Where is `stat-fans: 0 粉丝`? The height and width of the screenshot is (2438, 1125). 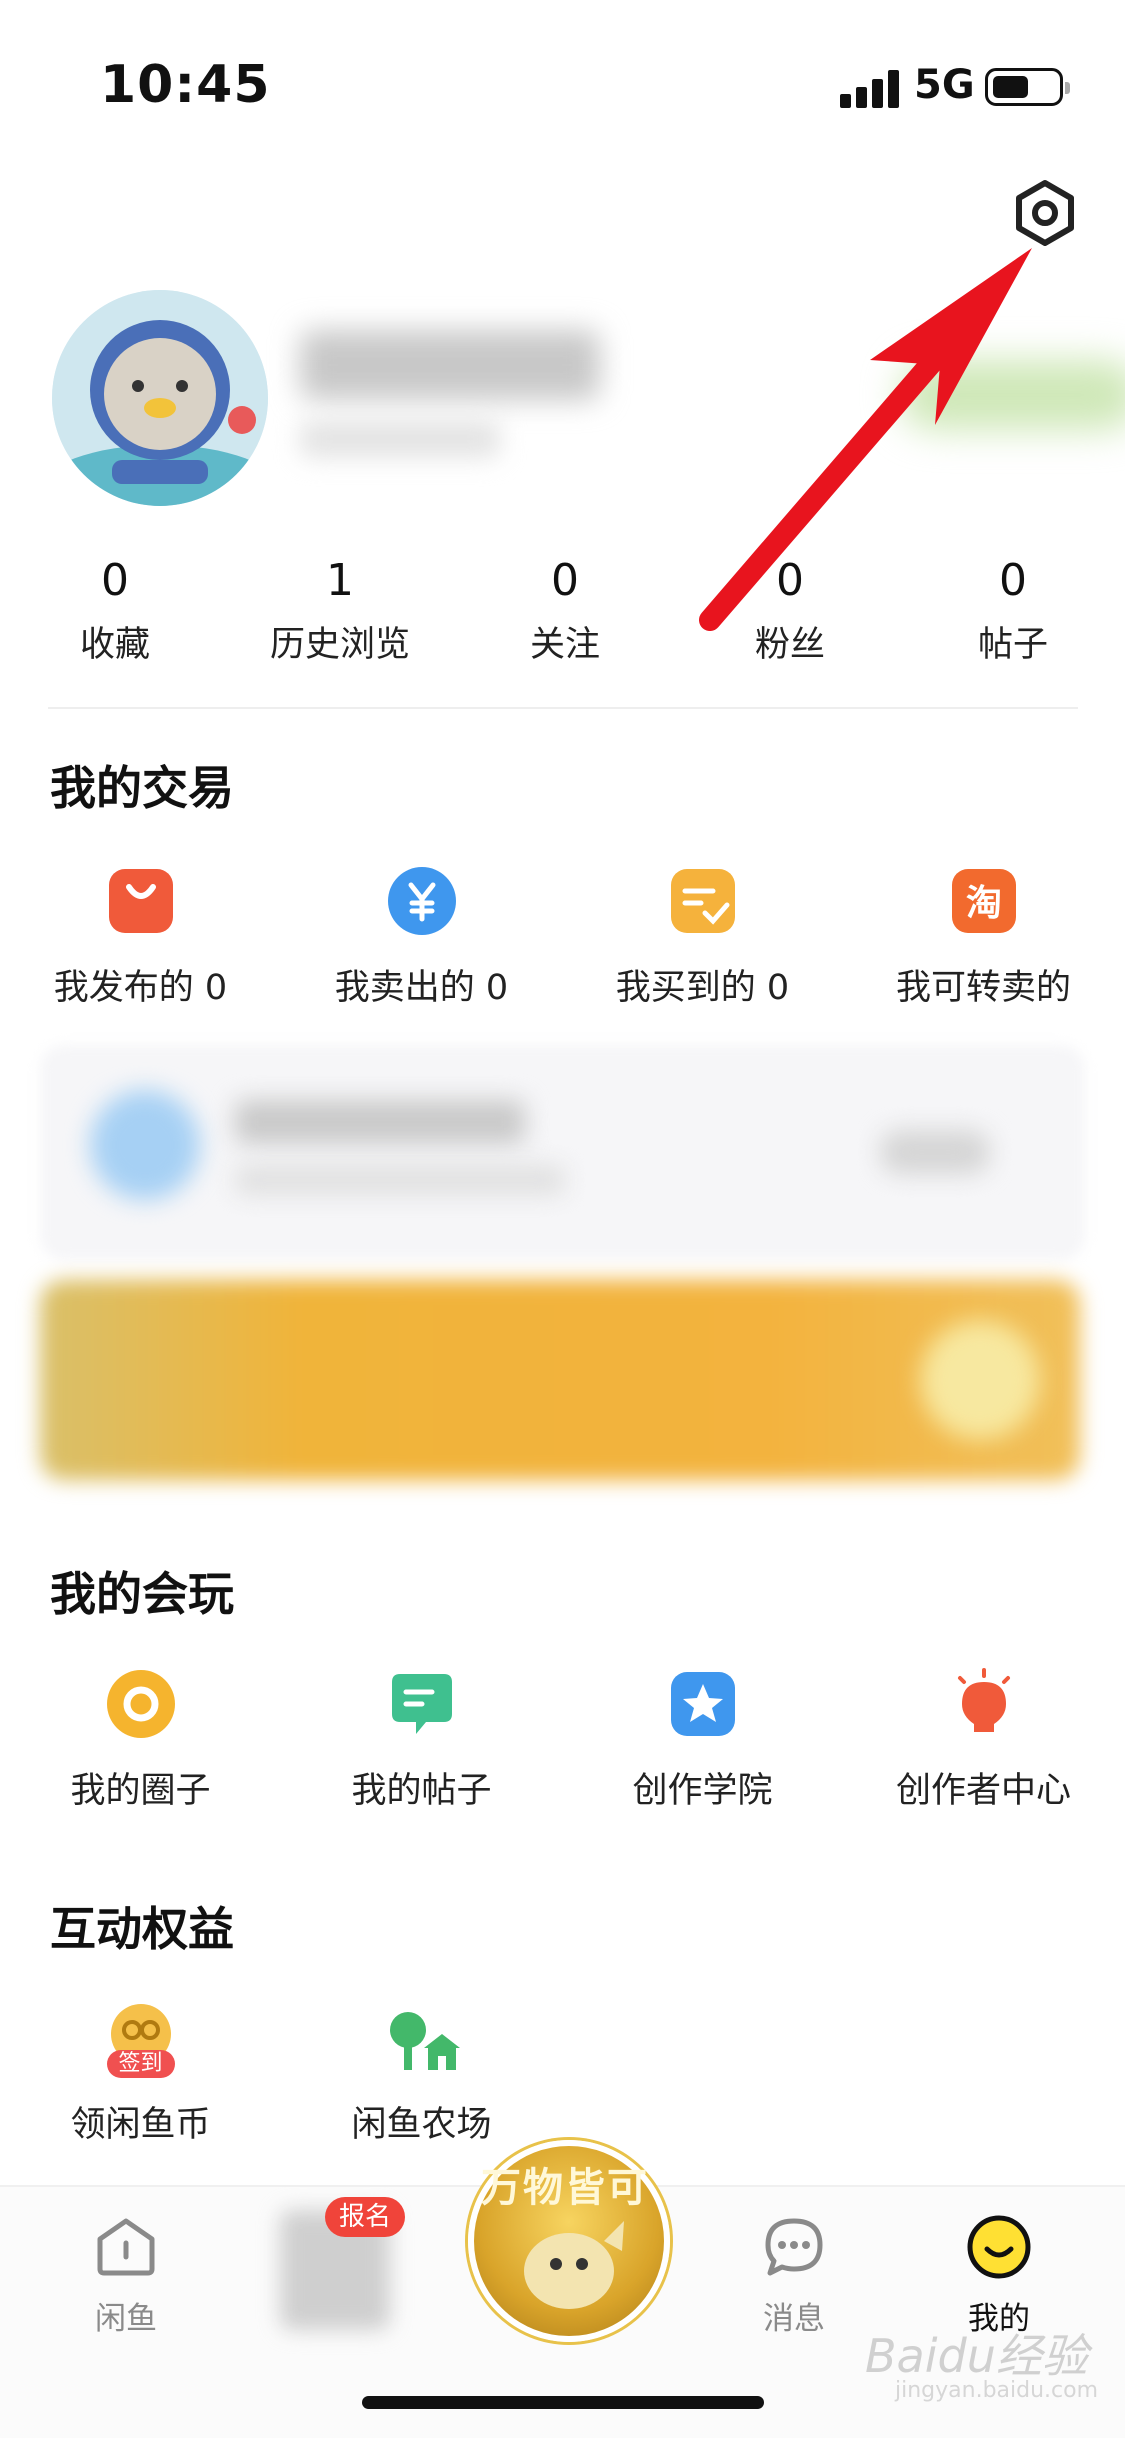
stat-fans: 0 粉丝 is located at coordinates (790, 611).